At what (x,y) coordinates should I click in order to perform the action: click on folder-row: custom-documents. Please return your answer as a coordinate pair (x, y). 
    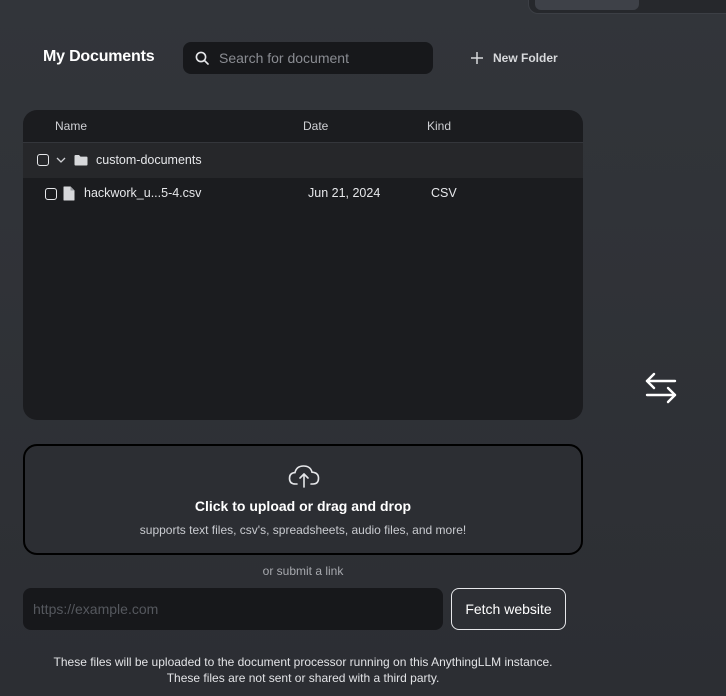
    Looking at the image, I should click on (303, 160).